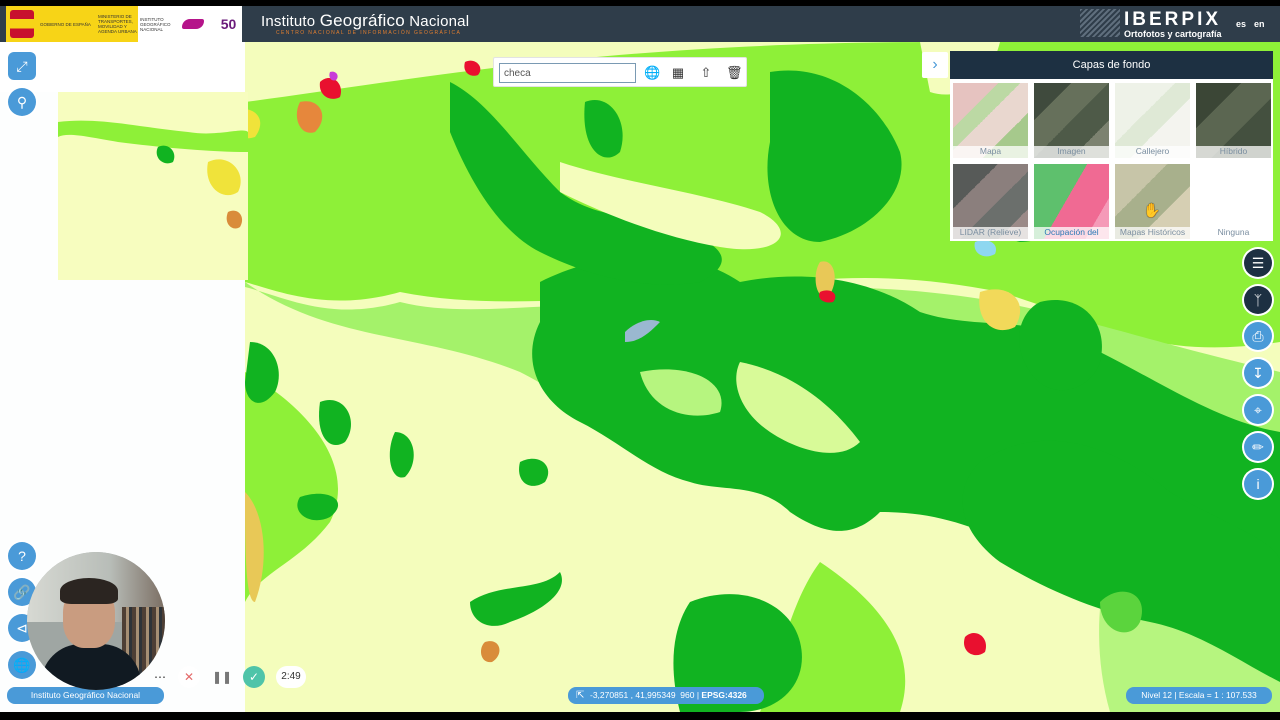 Image resolution: width=1280 pixels, height=720 pixels. Describe the element at coordinates (666, 695) in the screenshot. I see `coordinates-readout: ⇱ -3,270851 , 41,995349 960 | EPSG:4326` at that location.